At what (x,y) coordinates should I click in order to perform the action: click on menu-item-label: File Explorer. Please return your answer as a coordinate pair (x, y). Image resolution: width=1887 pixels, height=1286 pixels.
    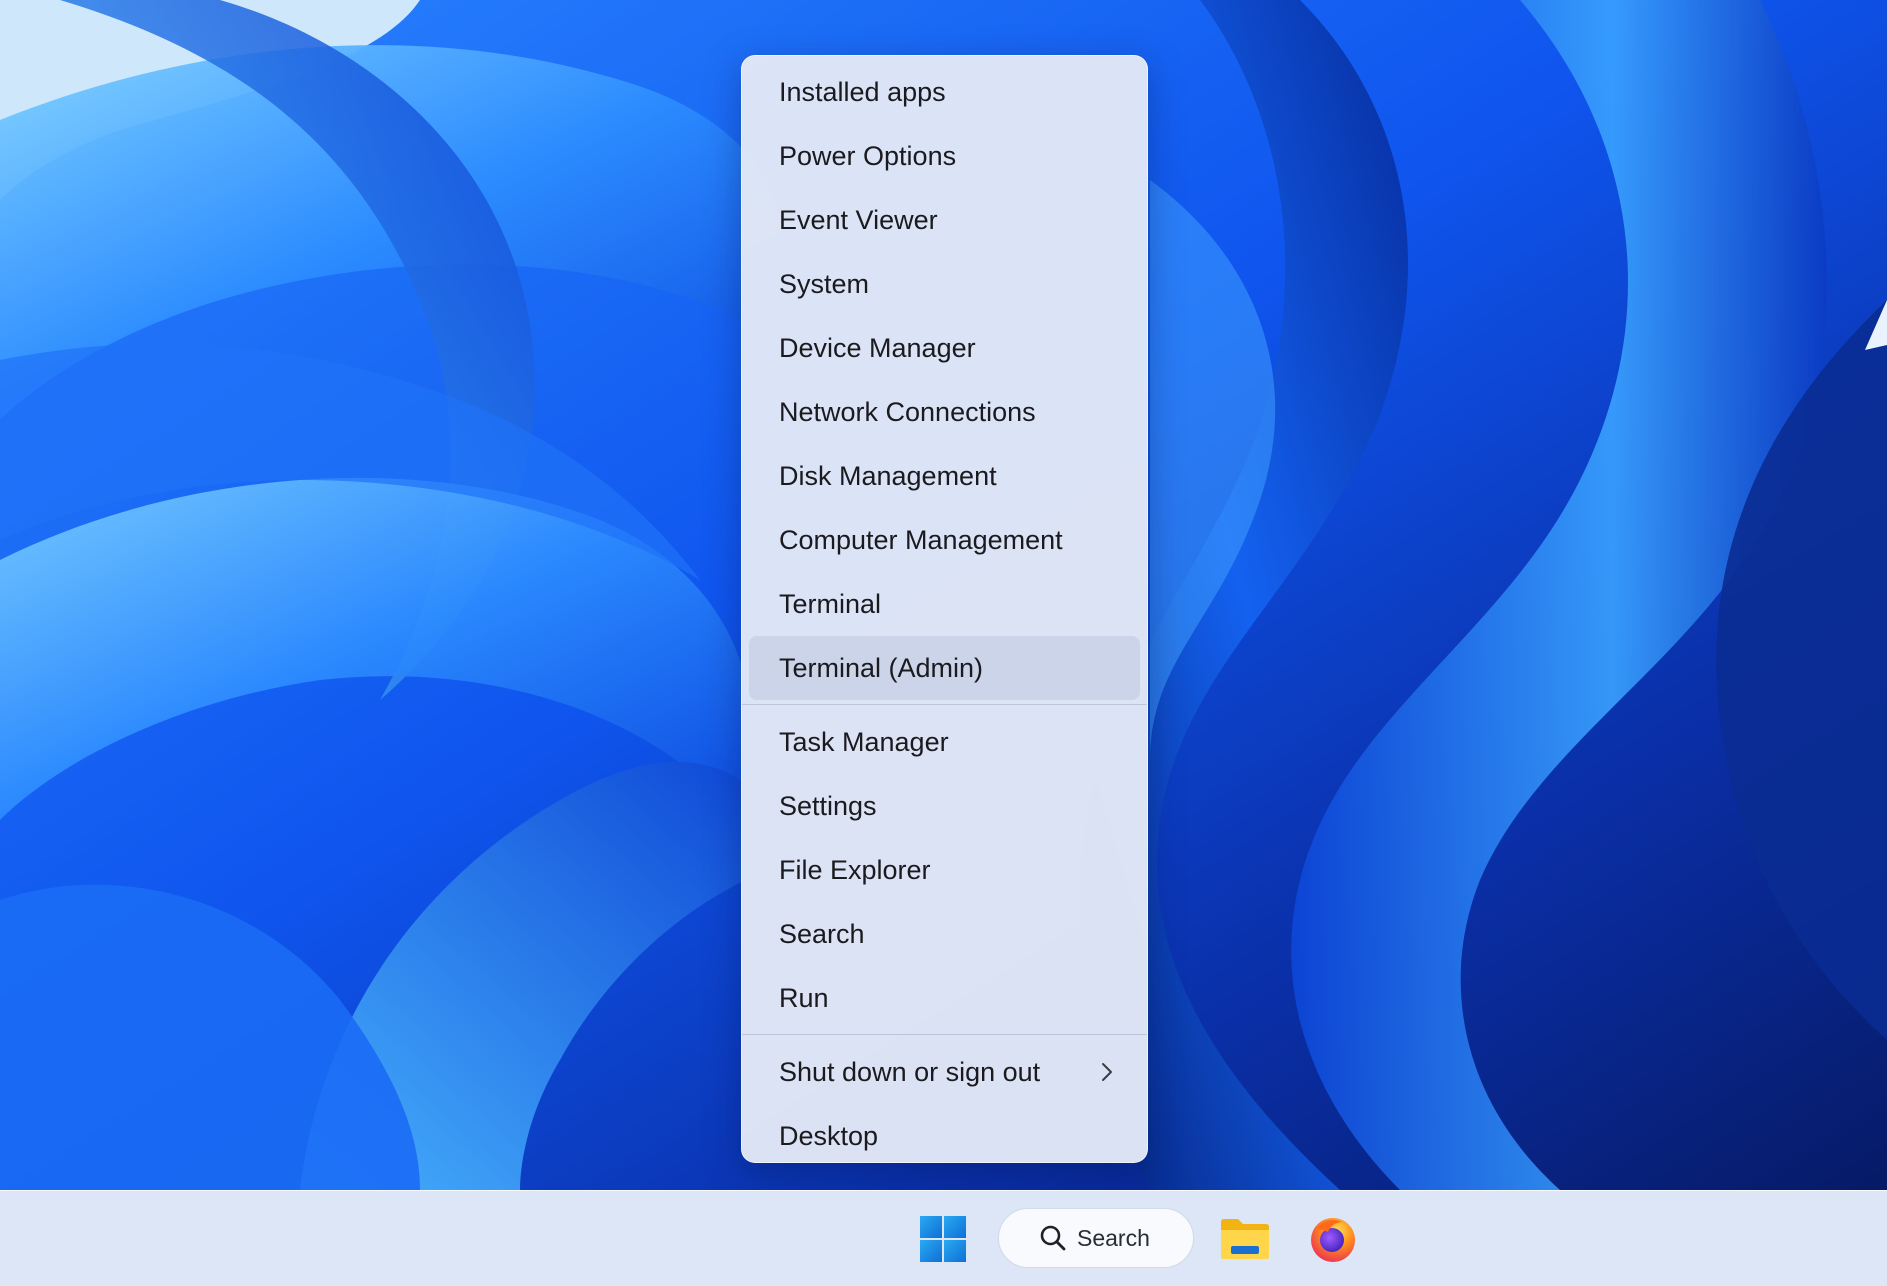
    Looking at the image, I should click on (855, 869).